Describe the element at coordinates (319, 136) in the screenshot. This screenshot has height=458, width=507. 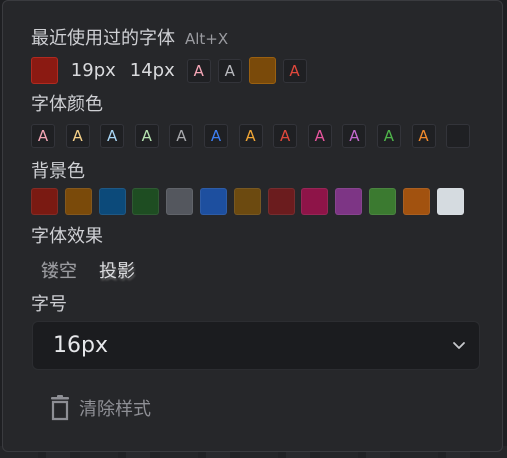
I see `font-color-swatch-9: A` at that location.